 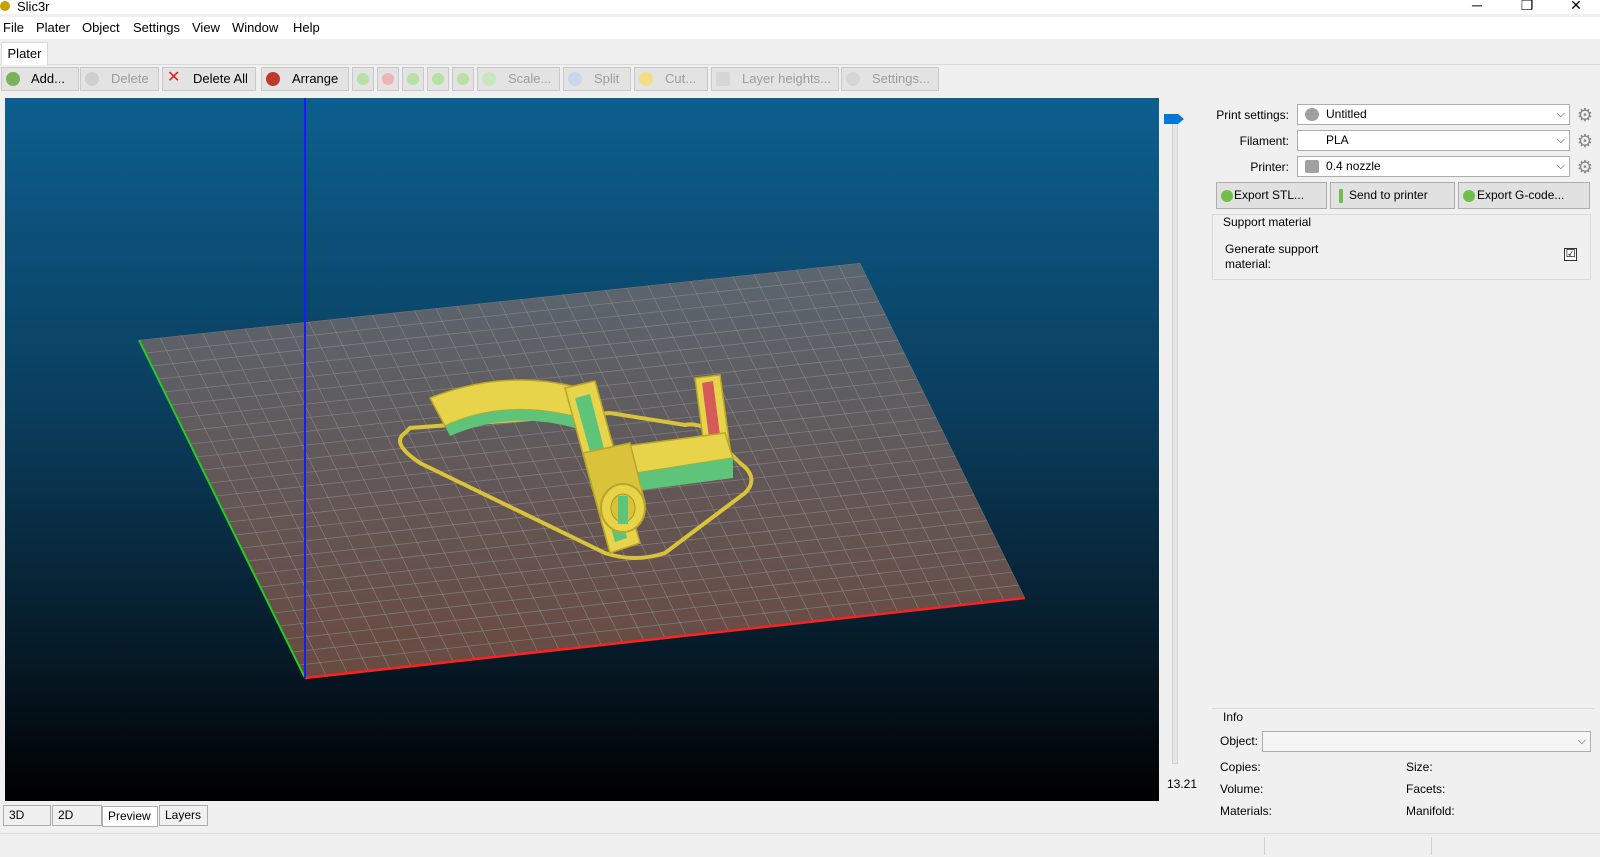 I want to click on rotate-icon, so click(x=463, y=79).